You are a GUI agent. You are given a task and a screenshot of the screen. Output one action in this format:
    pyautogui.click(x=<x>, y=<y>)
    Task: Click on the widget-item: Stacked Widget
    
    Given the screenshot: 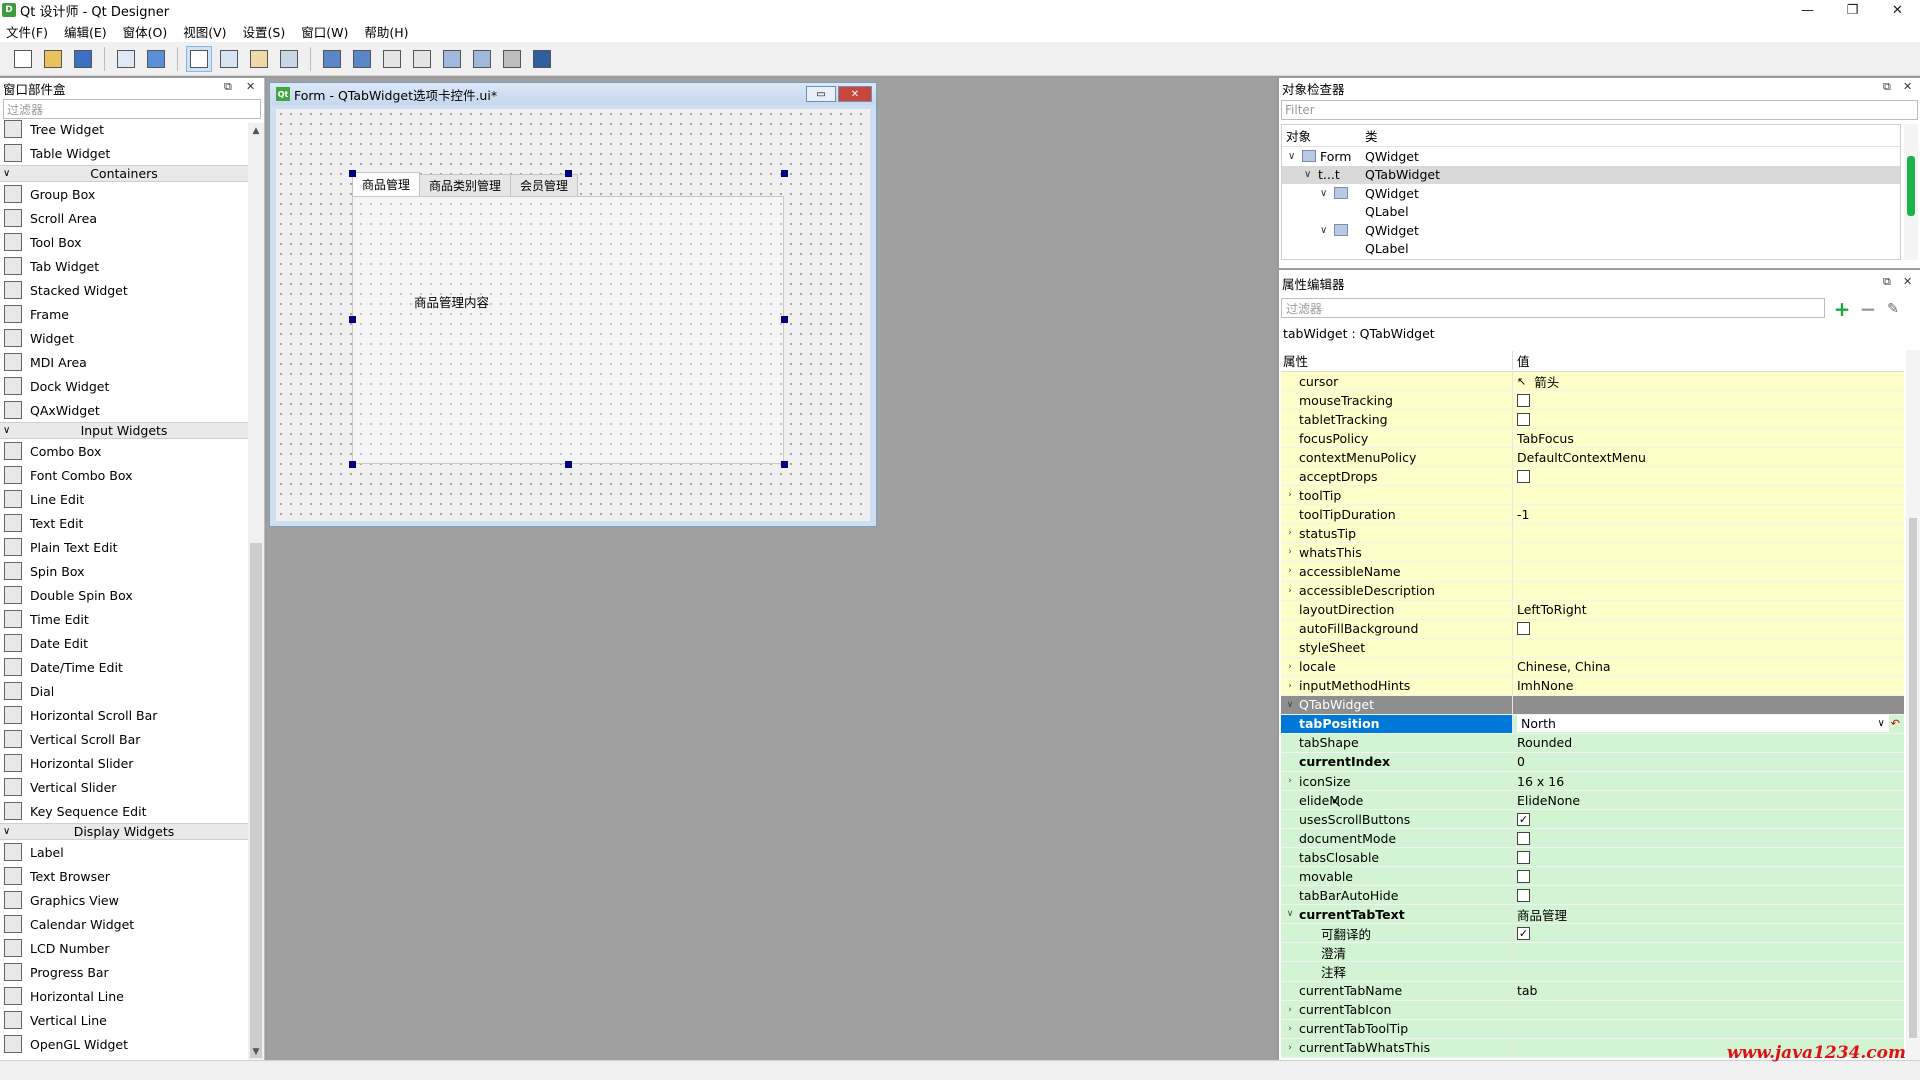 What is the action you would take?
    pyautogui.click(x=124, y=290)
    